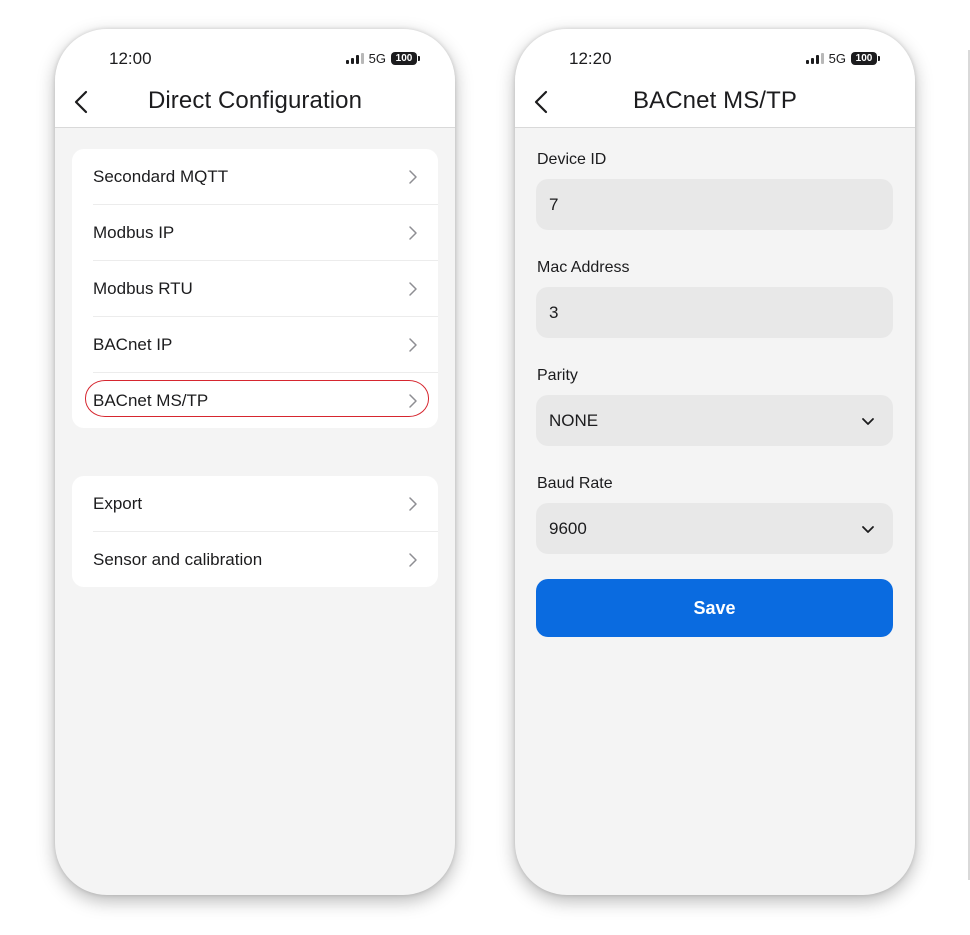  What do you see at coordinates (265, 177) in the screenshot?
I see `list-item-secondard-mqtt: Secondard MQTT` at bounding box center [265, 177].